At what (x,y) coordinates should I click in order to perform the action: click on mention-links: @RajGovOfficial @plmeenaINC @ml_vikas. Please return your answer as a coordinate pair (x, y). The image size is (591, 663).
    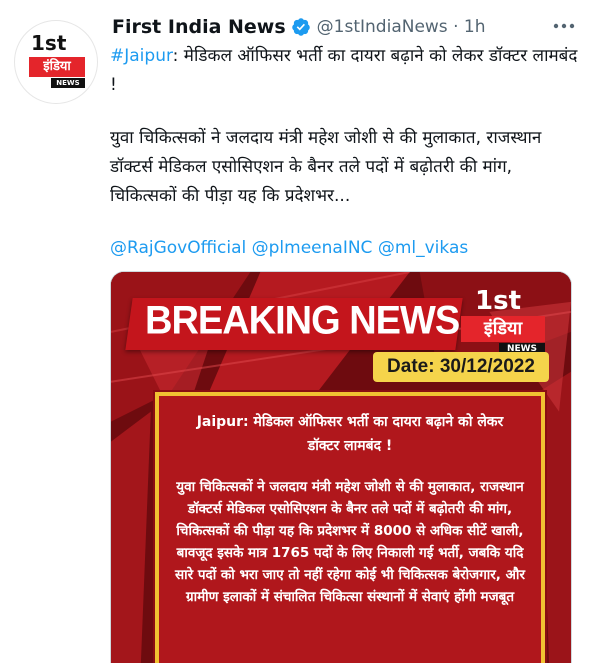
    Looking at the image, I should click on (345, 248).